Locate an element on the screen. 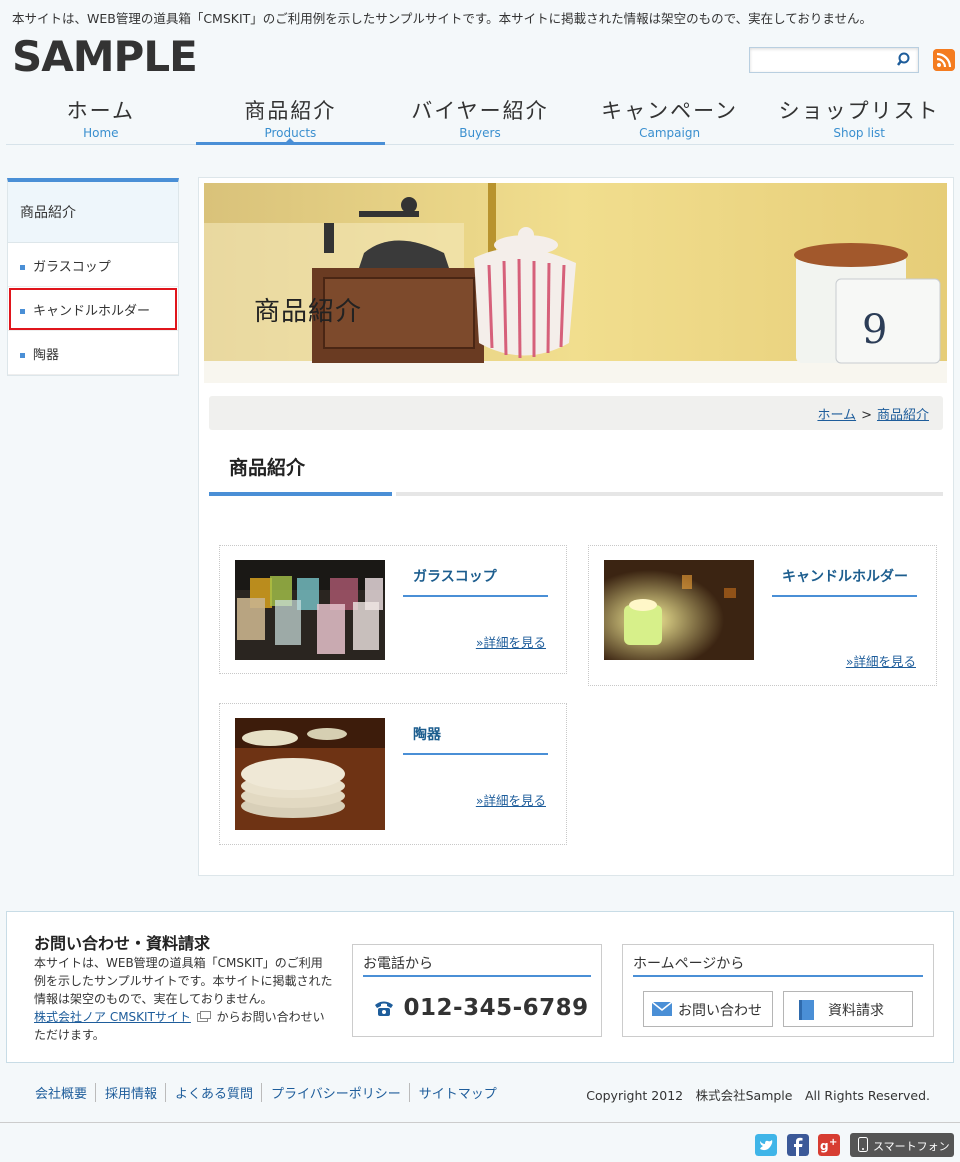  product-detail-link-candle-holder: »詳細を見る is located at coordinates (881, 660).